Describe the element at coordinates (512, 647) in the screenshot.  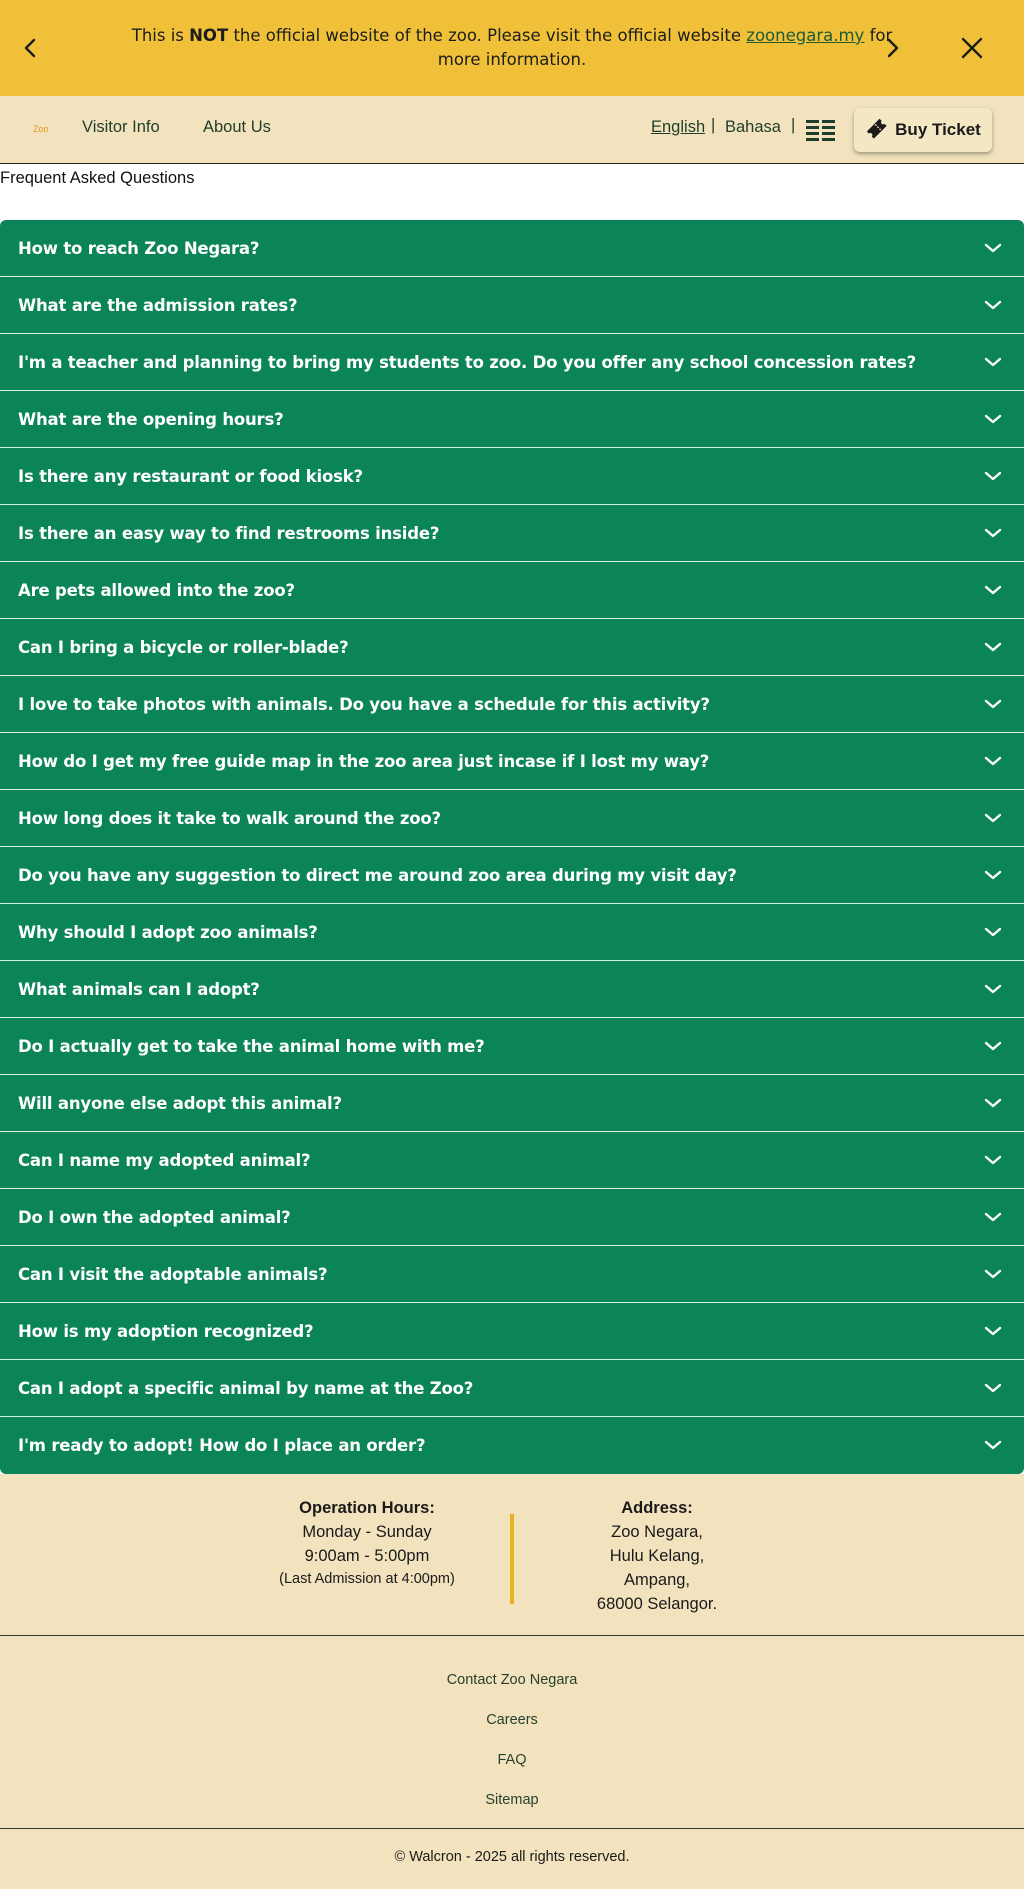
I see `faq-item: Can I bring a bicycle or roller-blade?` at that location.